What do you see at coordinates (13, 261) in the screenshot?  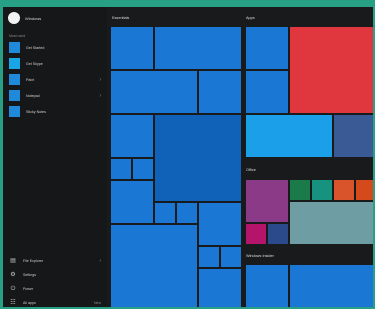 I see `folder-icon: ▤` at bounding box center [13, 261].